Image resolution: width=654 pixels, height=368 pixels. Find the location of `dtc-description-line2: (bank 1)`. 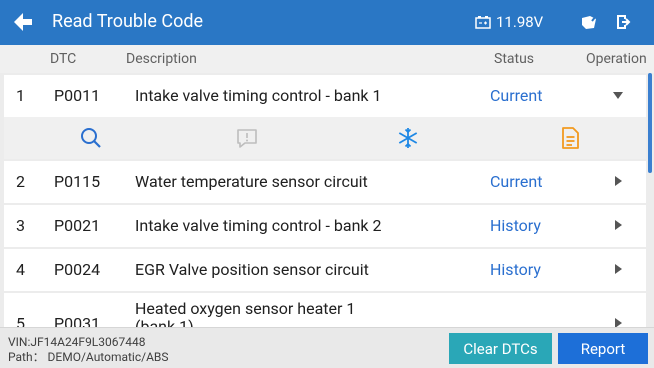

dtc-description-line2: (bank 1) is located at coordinates (164, 322).